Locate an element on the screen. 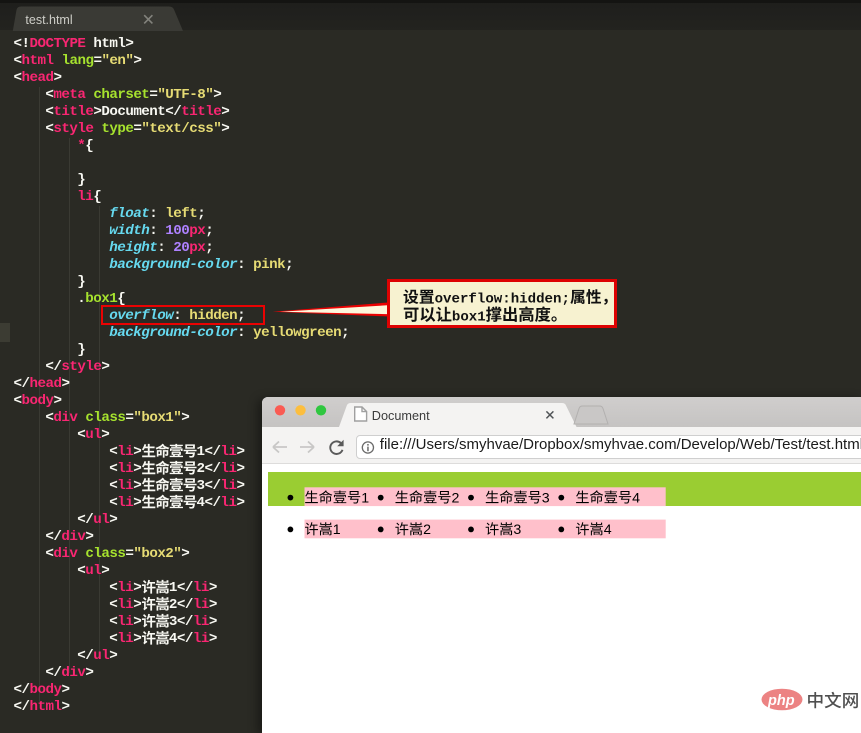 This screenshot has width=861, height=733. svg-text: php is located at coordinates (781, 701).